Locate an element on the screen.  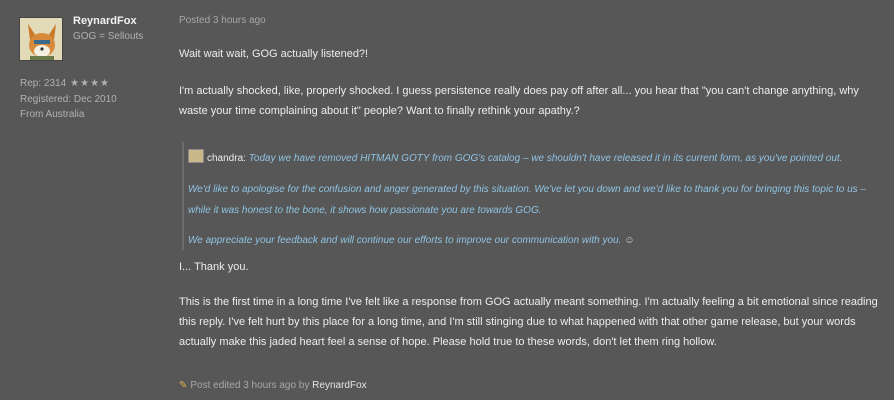
pencil-icon: ✎ is located at coordinates (183, 385).